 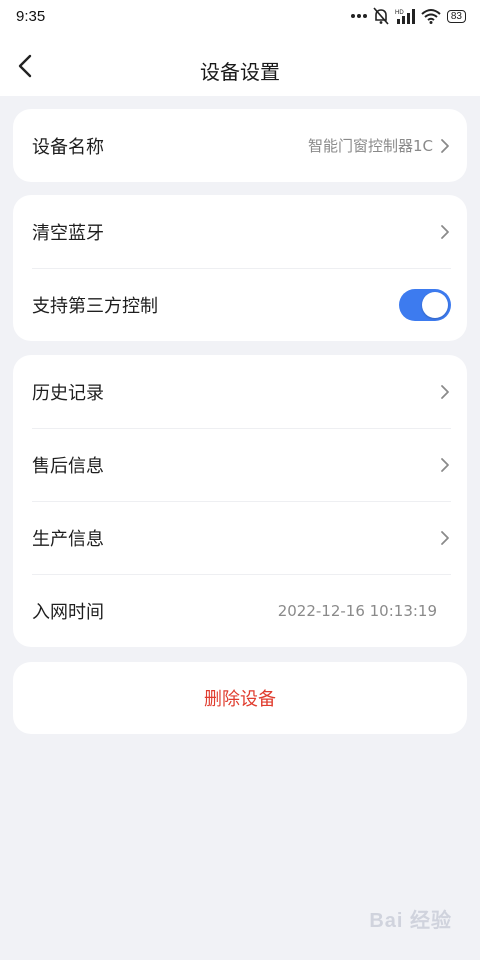 I want to click on device-name-card: 设备名称 智能门窗控制器1C, so click(x=240, y=145).